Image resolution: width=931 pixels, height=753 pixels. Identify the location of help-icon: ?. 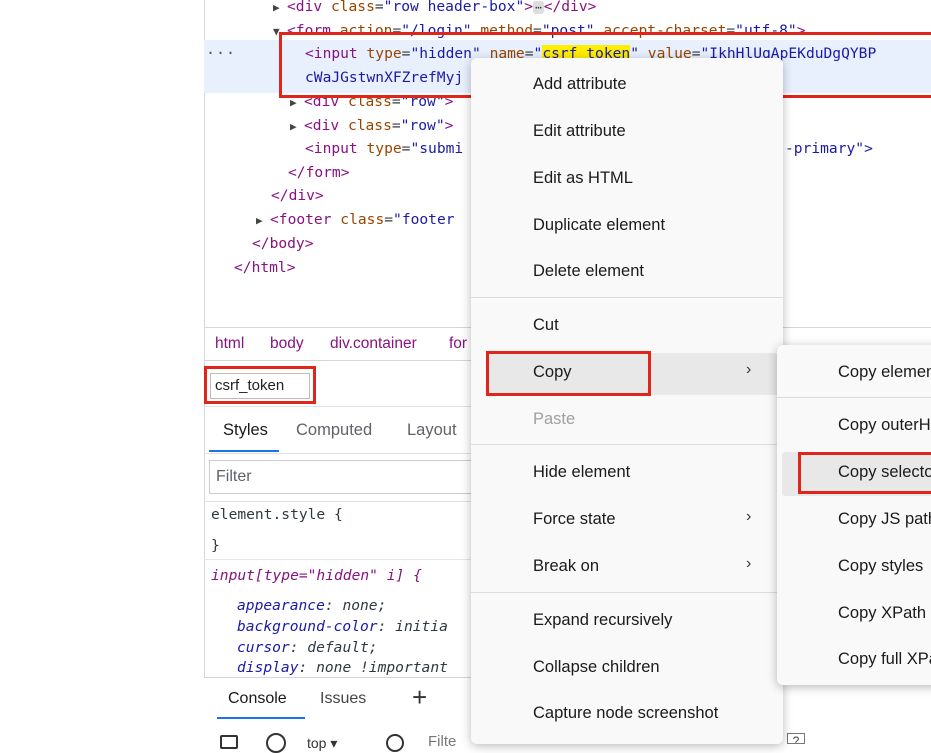
(796, 738).